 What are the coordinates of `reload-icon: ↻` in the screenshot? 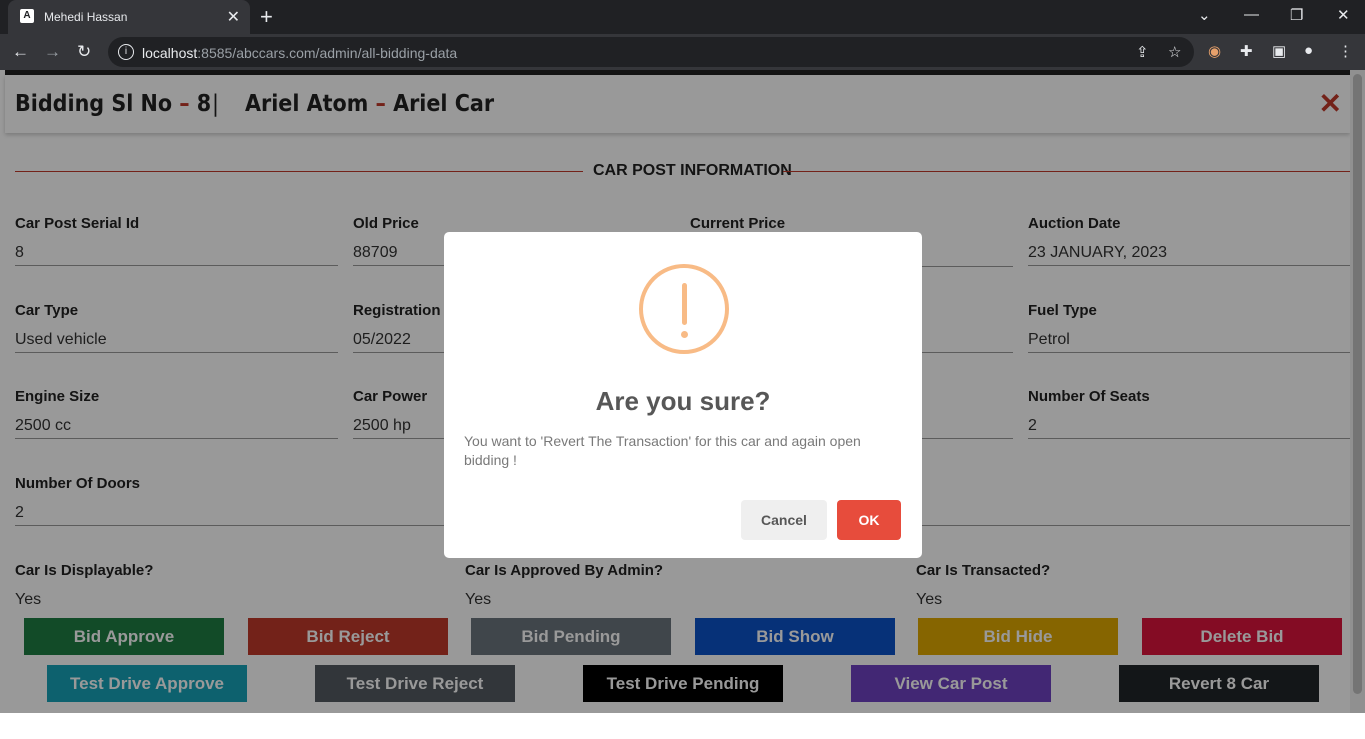 It's located at (84, 52).